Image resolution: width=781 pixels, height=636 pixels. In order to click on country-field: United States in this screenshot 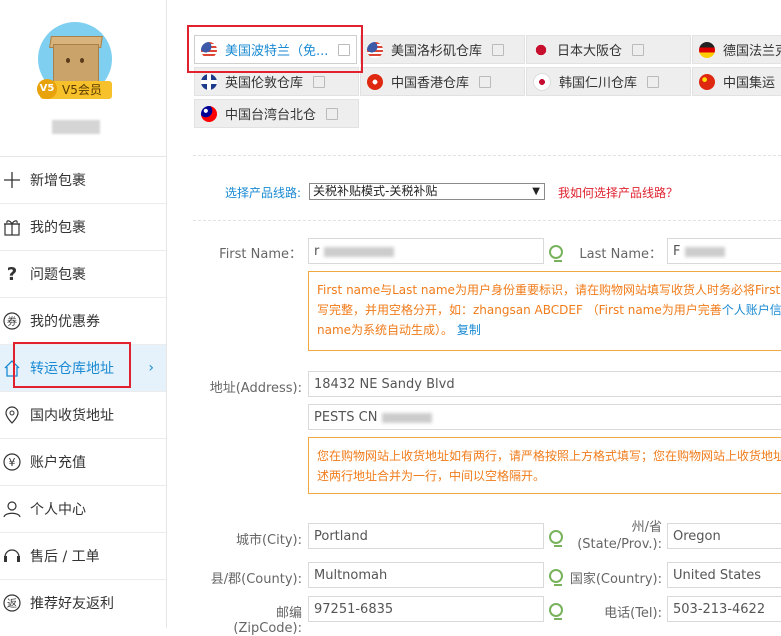, I will do `click(724, 575)`.